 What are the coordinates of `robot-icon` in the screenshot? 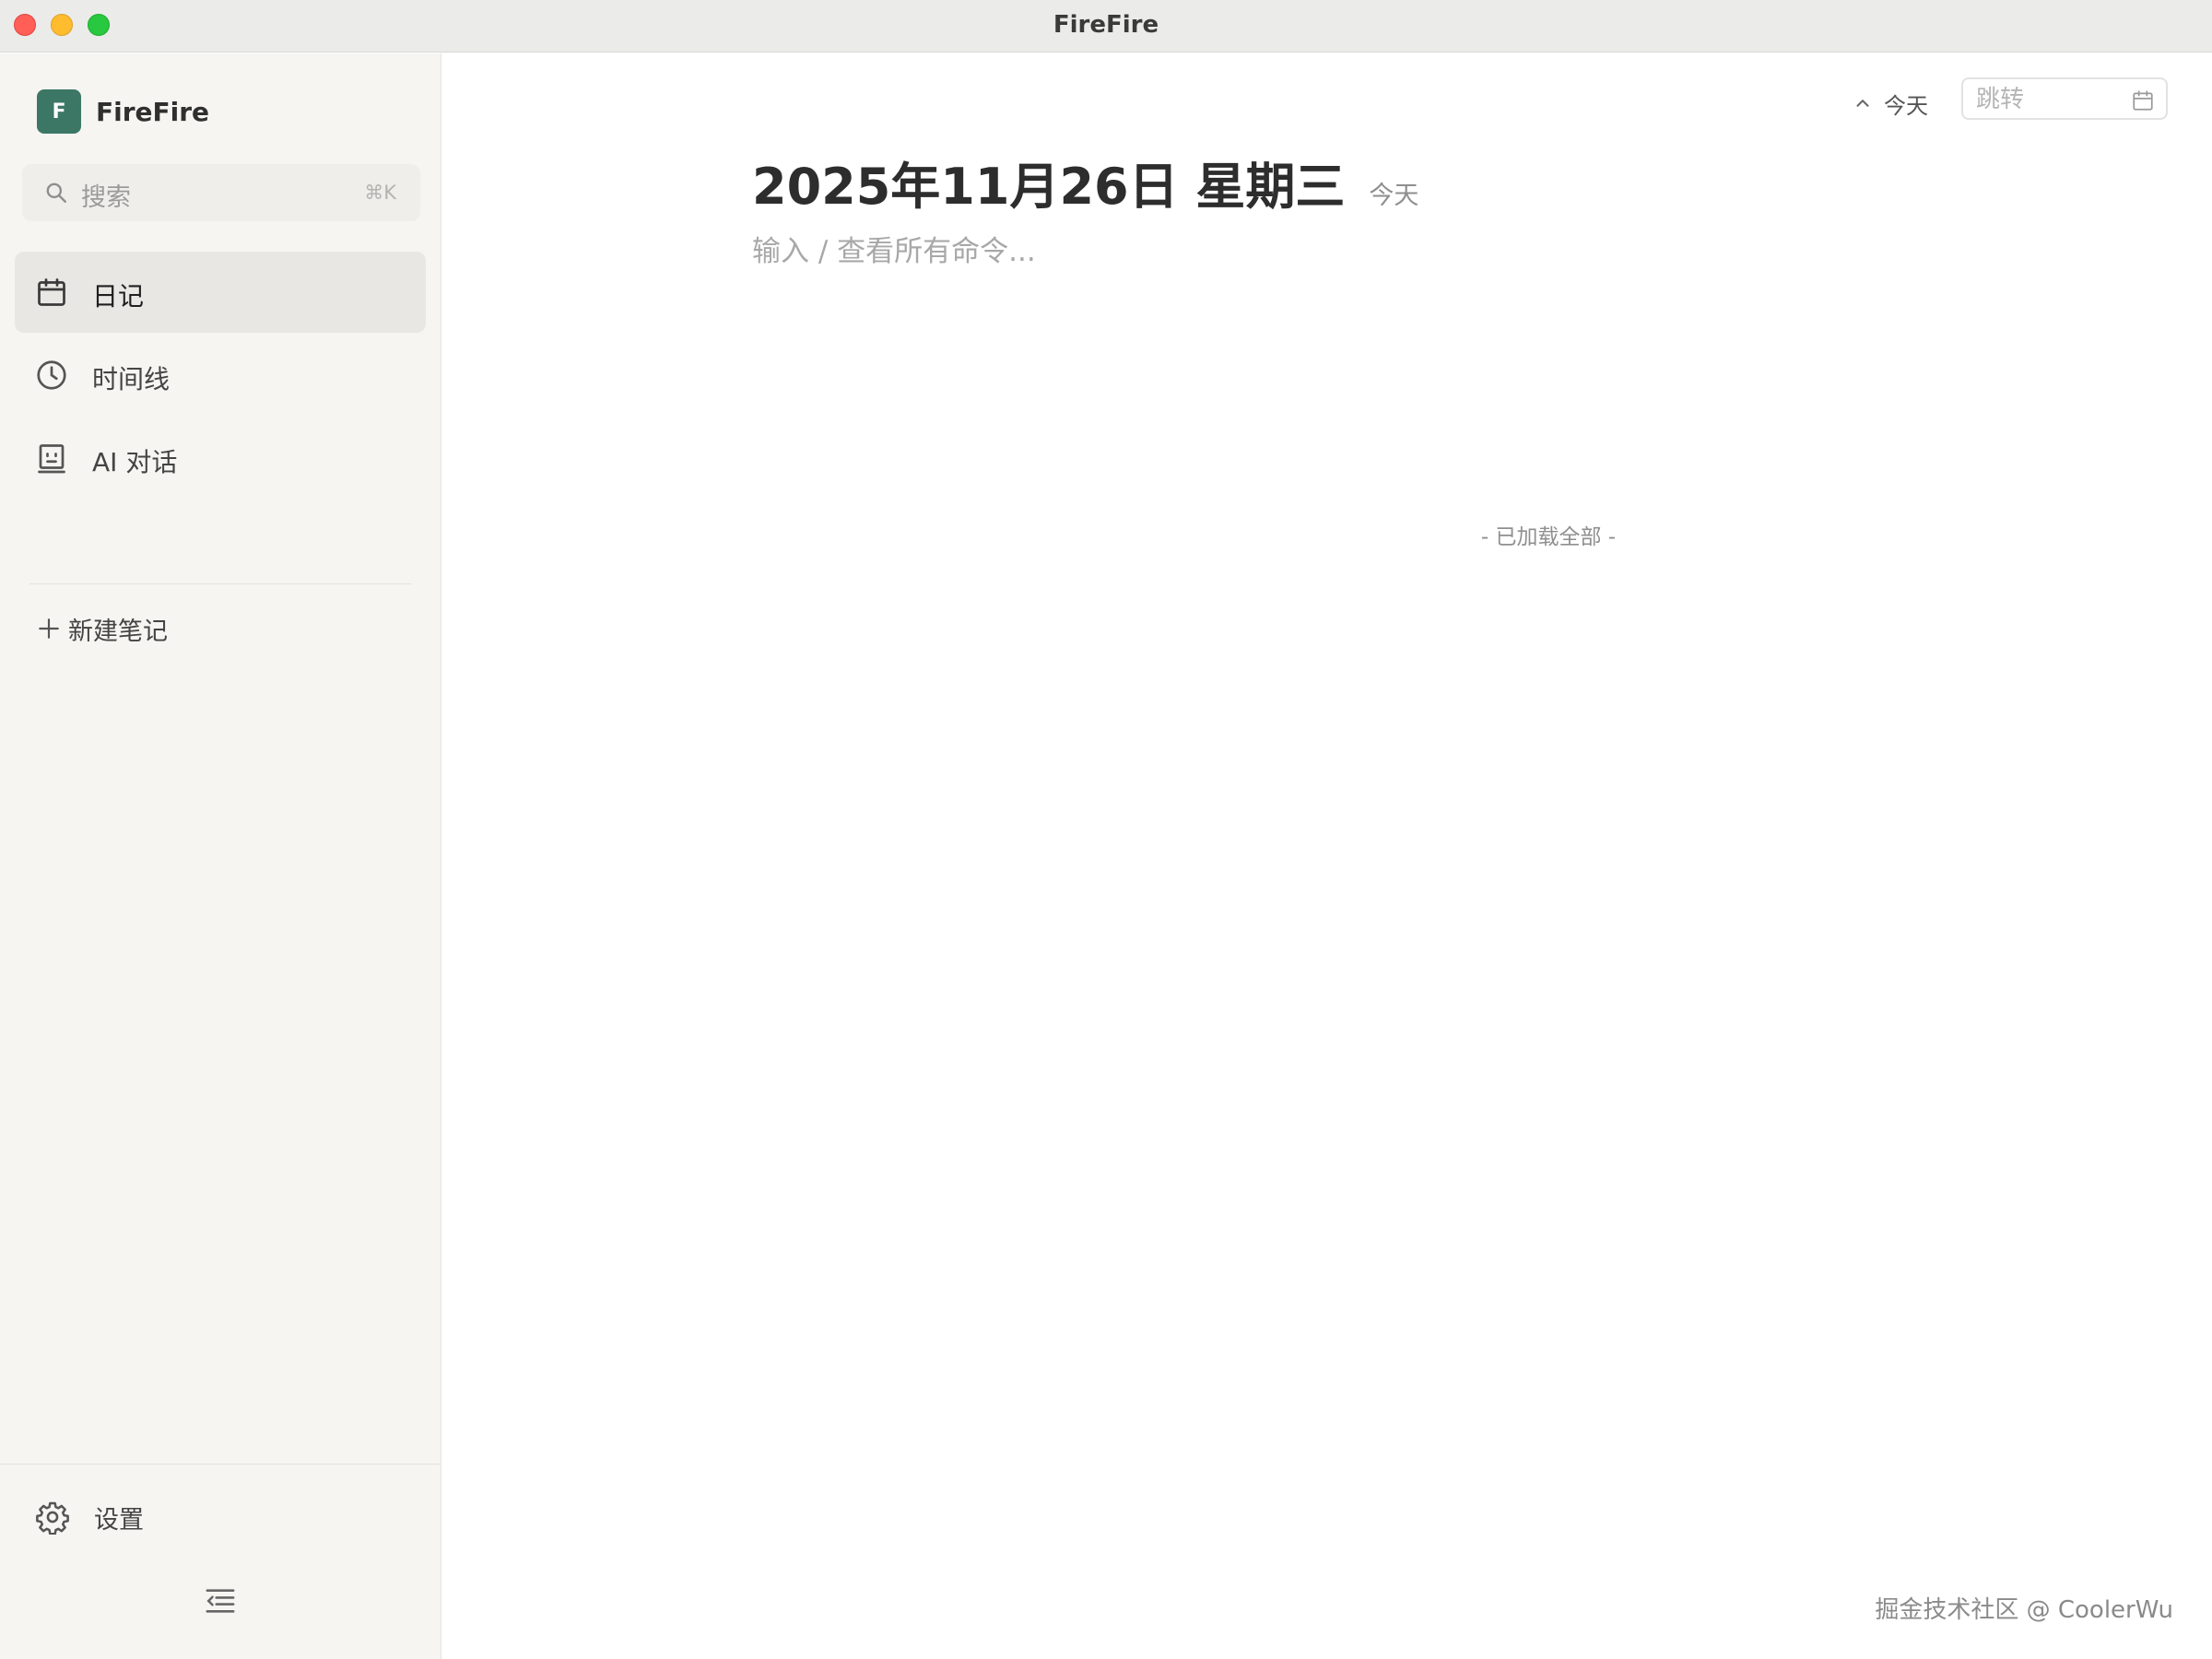 It's located at (51, 459).